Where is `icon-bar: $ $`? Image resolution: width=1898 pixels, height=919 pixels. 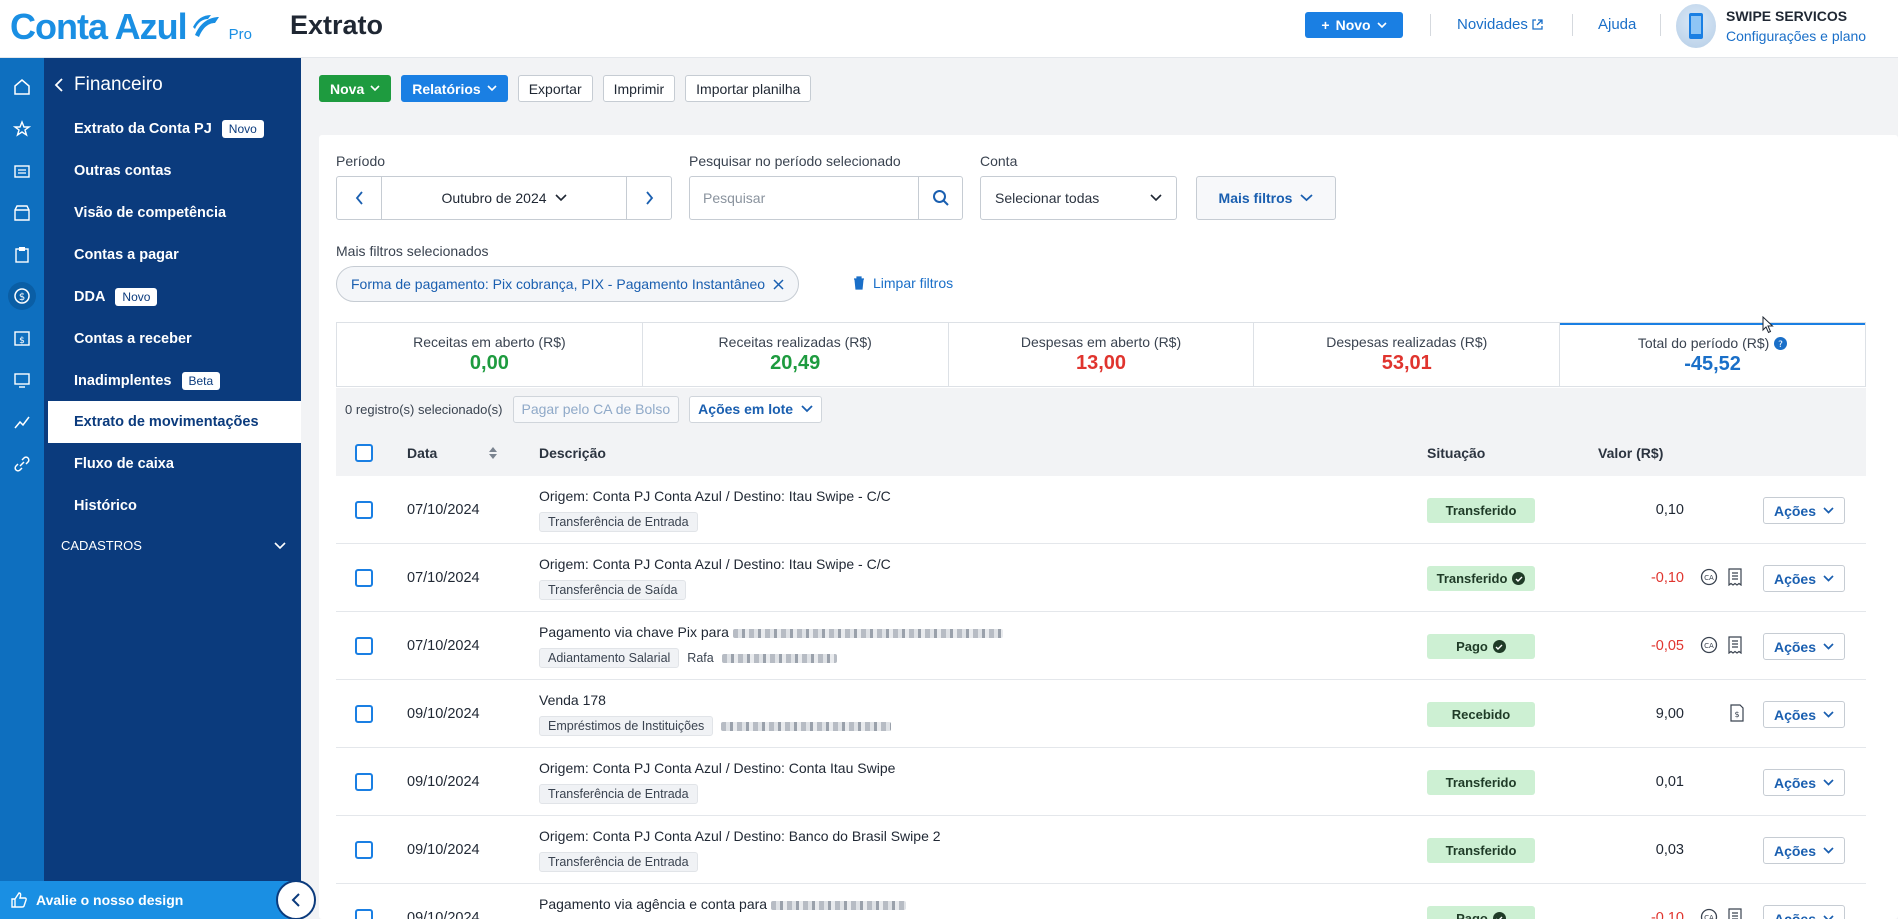 icon-bar: $ $ is located at coordinates (22, 469).